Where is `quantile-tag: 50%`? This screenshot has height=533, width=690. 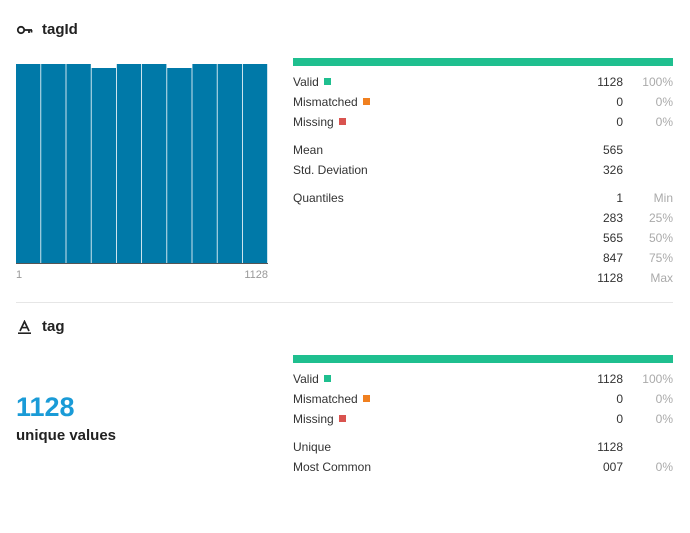
quantile-tag: 50% is located at coordinates (660, 238).